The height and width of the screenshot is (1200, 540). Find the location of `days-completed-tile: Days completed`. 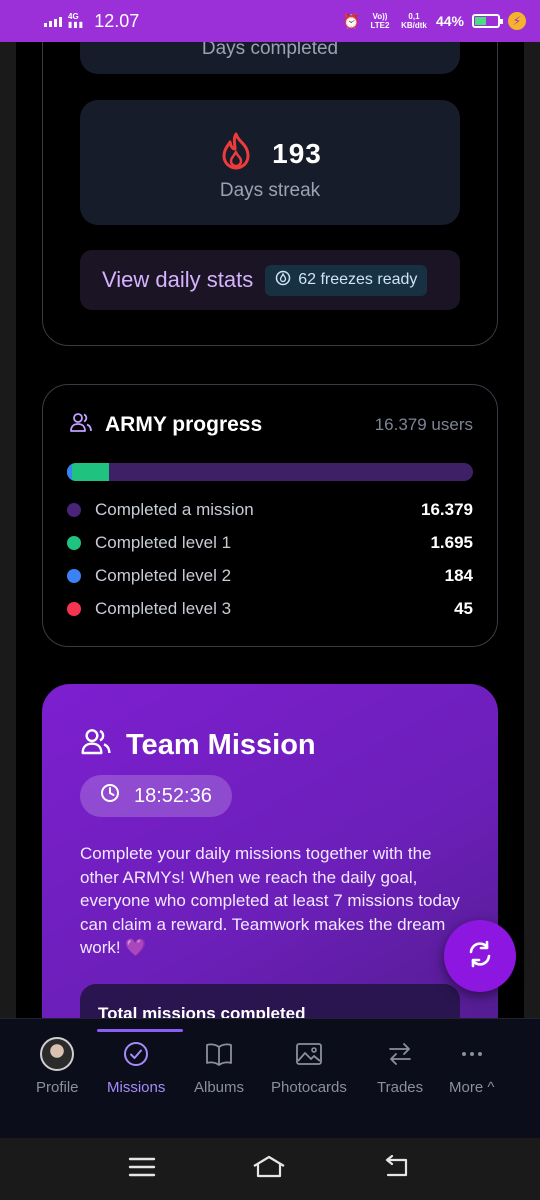

days-completed-tile: Days completed is located at coordinates (270, 58).